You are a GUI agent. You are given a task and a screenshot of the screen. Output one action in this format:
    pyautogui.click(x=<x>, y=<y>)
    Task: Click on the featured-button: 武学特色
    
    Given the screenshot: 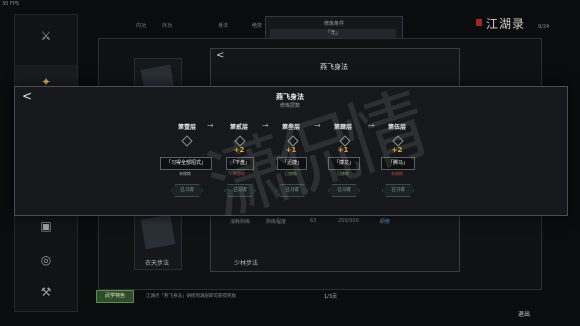 What is the action you would take?
    pyautogui.click(x=115, y=296)
    